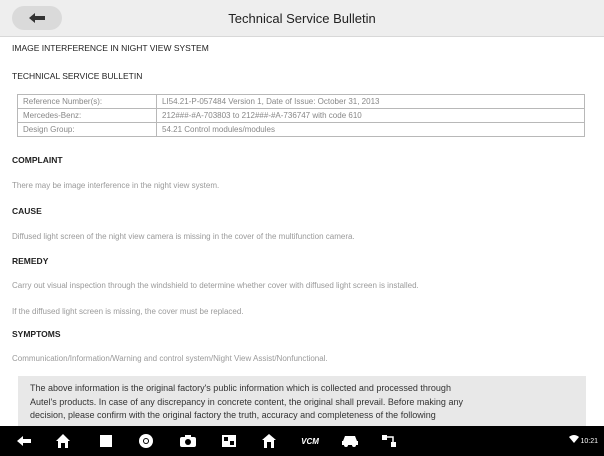 The image size is (604, 456). What do you see at coordinates (87, 115) in the screenshot?
I see `table-label: Mercedes-Benz:` at bounding box center [87, 115].